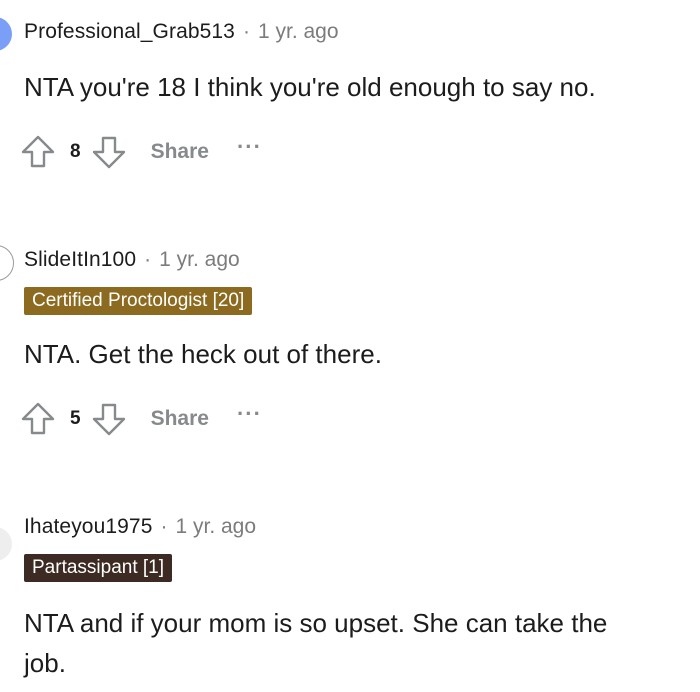 This screenshot has width=700, height=692. What do you see at coordinates (45, 663) in the screenshot?
I see `comment-text-line: job.` at bounding box center [45, 663].